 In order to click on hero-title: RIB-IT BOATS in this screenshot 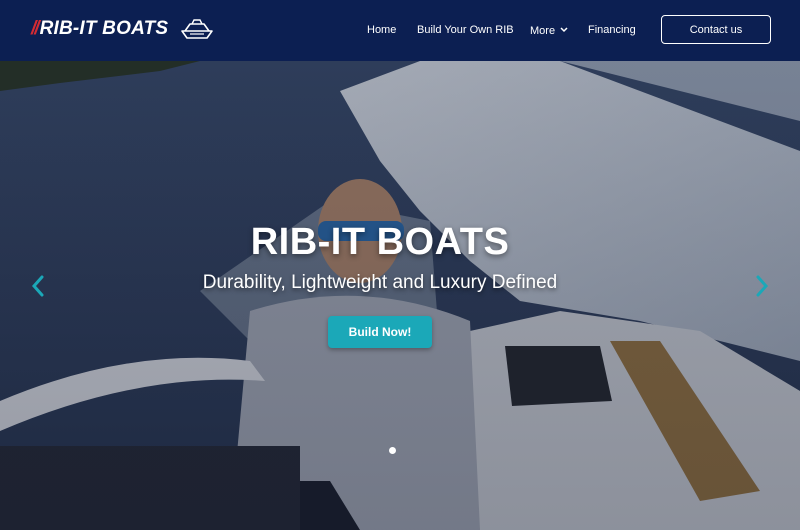, I will do `click(380, 242)`.